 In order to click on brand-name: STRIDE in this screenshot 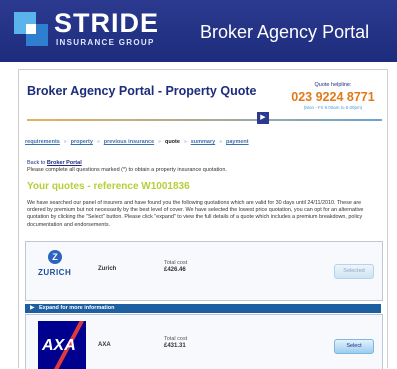, I will do `click(107, 23)`.